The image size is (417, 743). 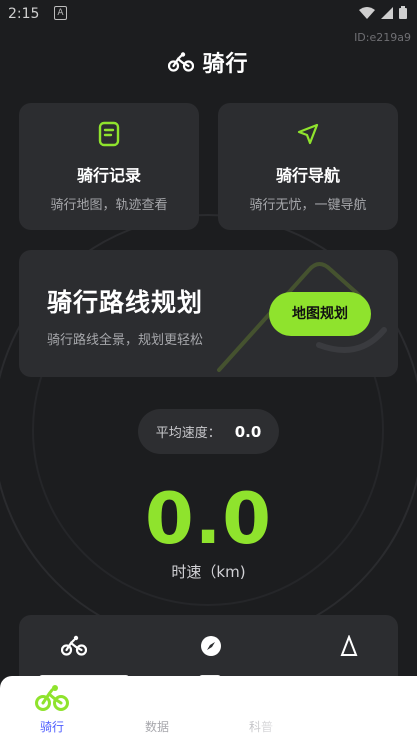 What do you see at coordinates (108, 175) in the screenshot?
I see `ride-record-title: 骑行记录` at bounding box center [108, 175].